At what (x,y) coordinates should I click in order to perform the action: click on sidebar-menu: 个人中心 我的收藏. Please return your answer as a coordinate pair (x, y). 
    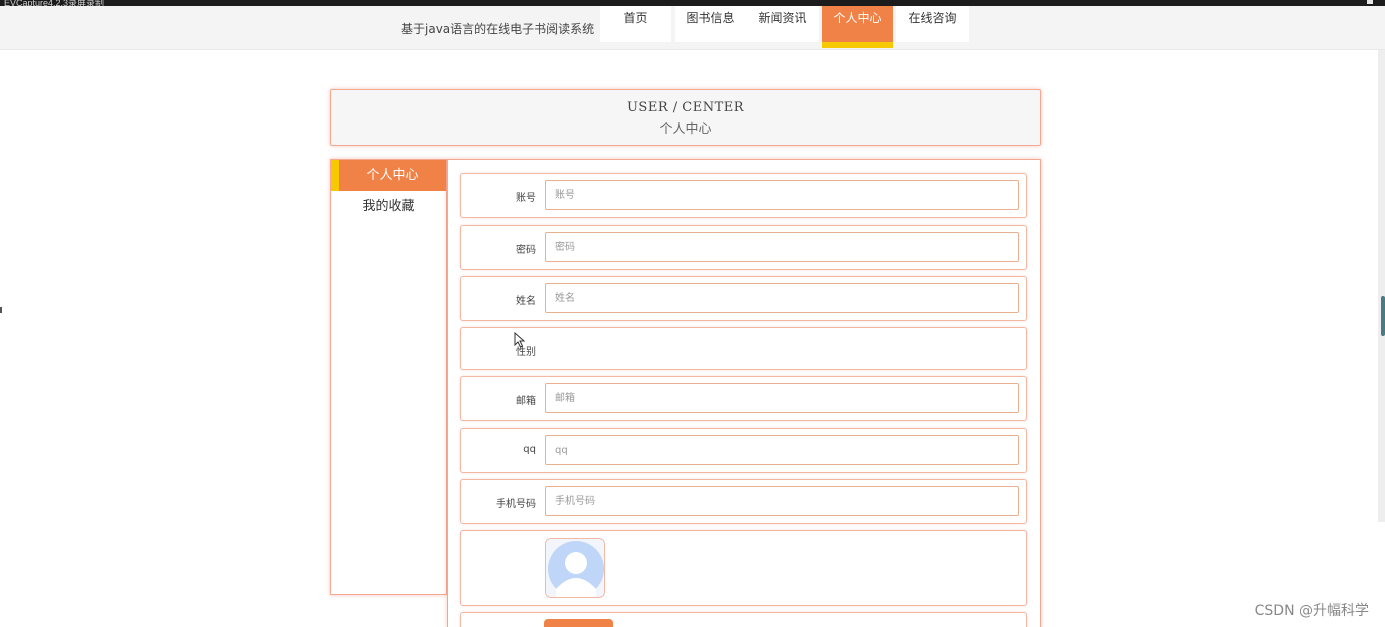
    Looking at the image, I should click on (388, 377).